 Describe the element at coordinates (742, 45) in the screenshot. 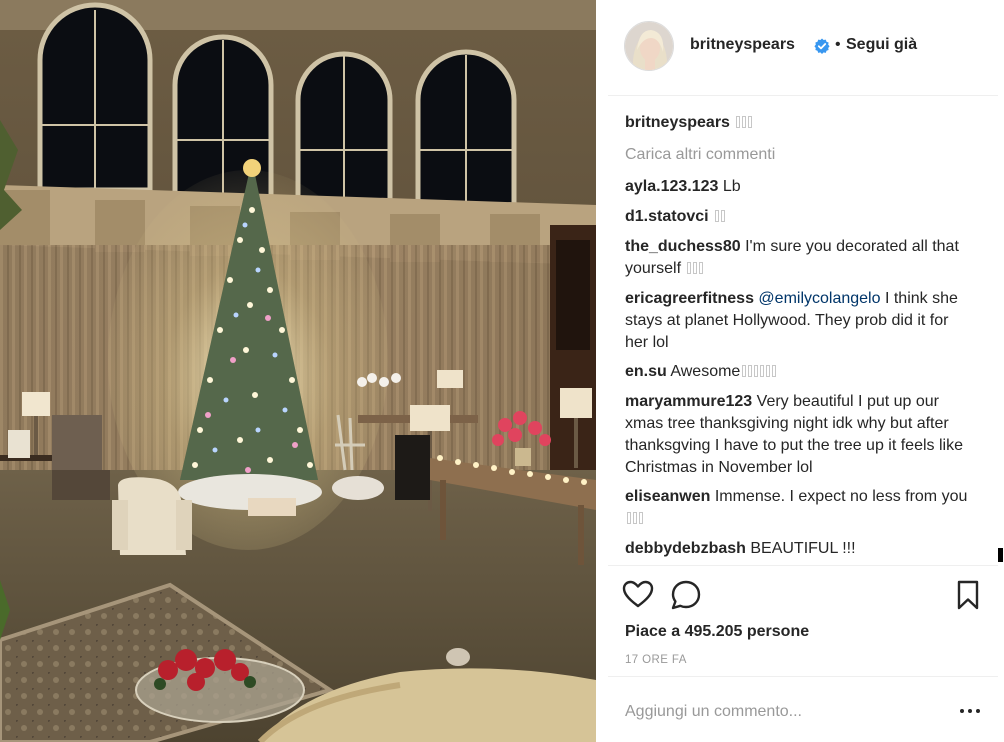

I see `post-author-username: britneyspears` at that location.